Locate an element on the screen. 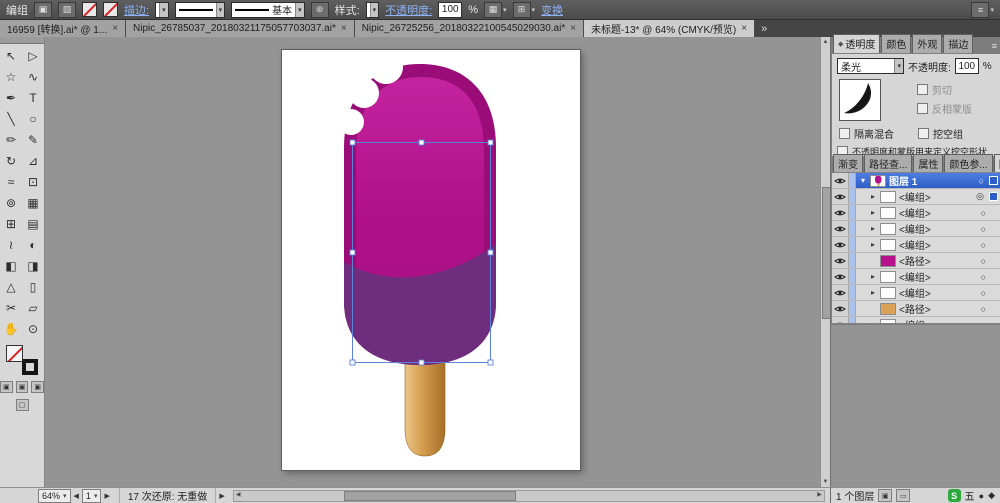 This screenshot has width=1000, height=503. stroke-swatch-none is located at coordinates (110, 9).